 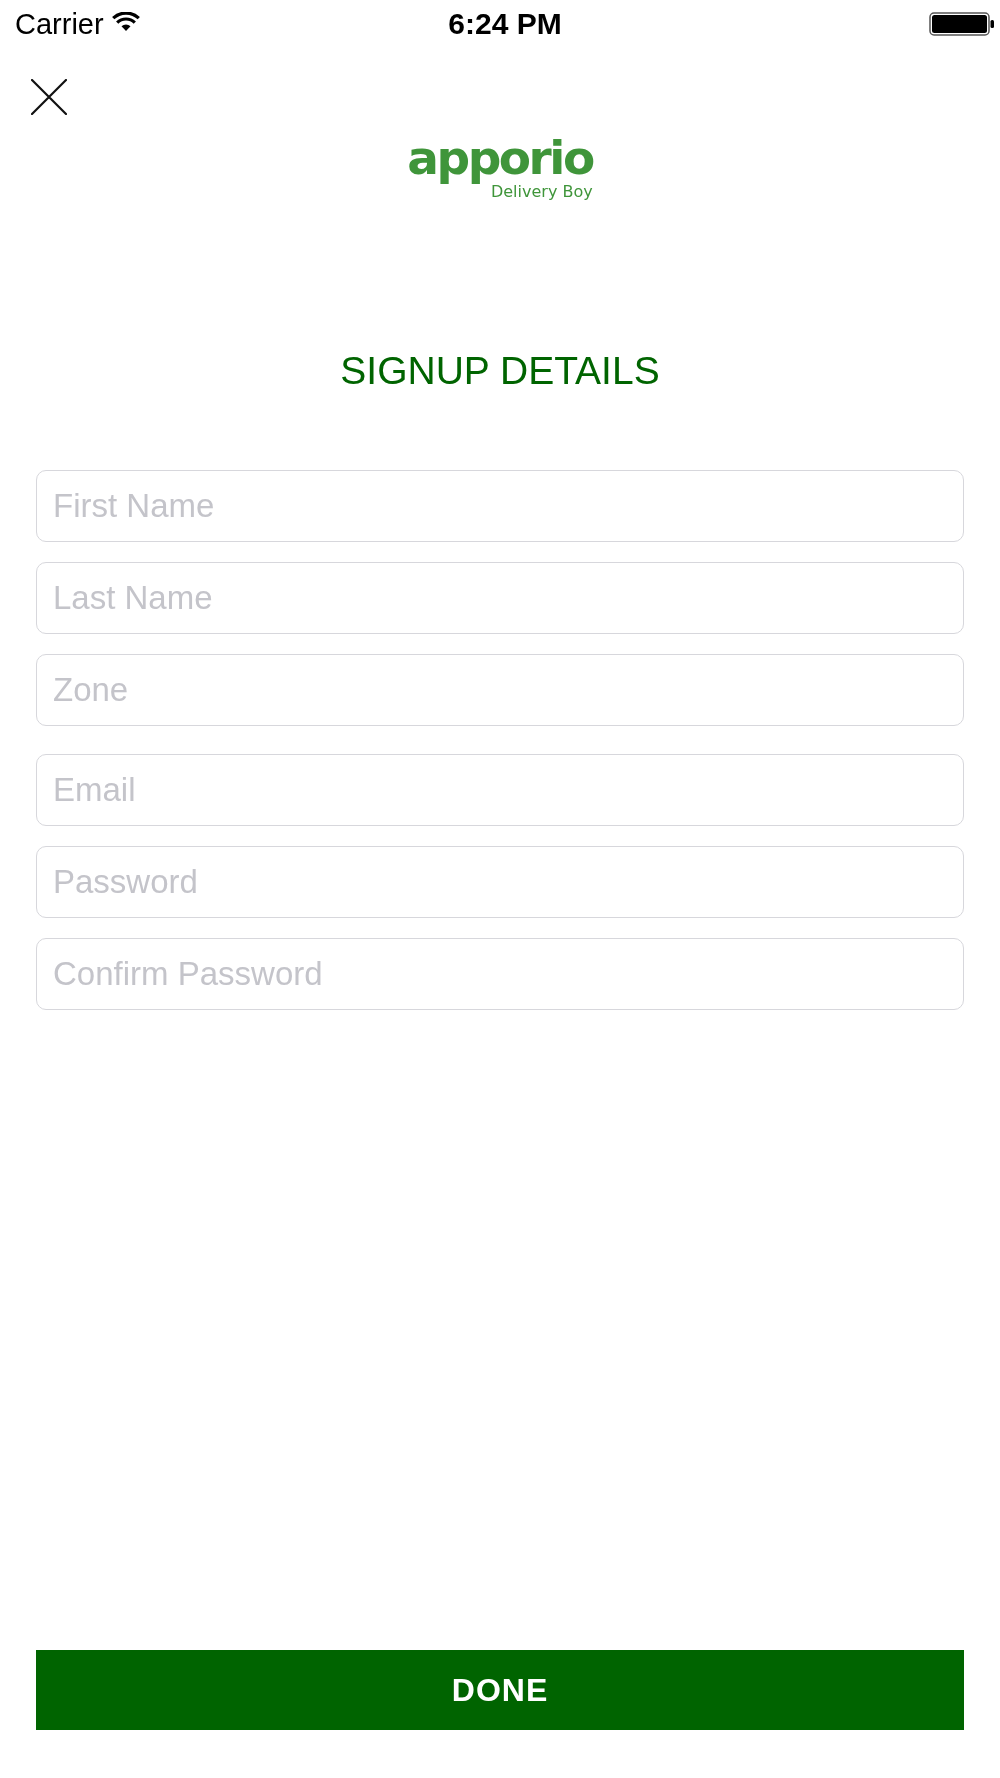 I want to click on carrier-name: Carrier, so click(x=59, y=24).